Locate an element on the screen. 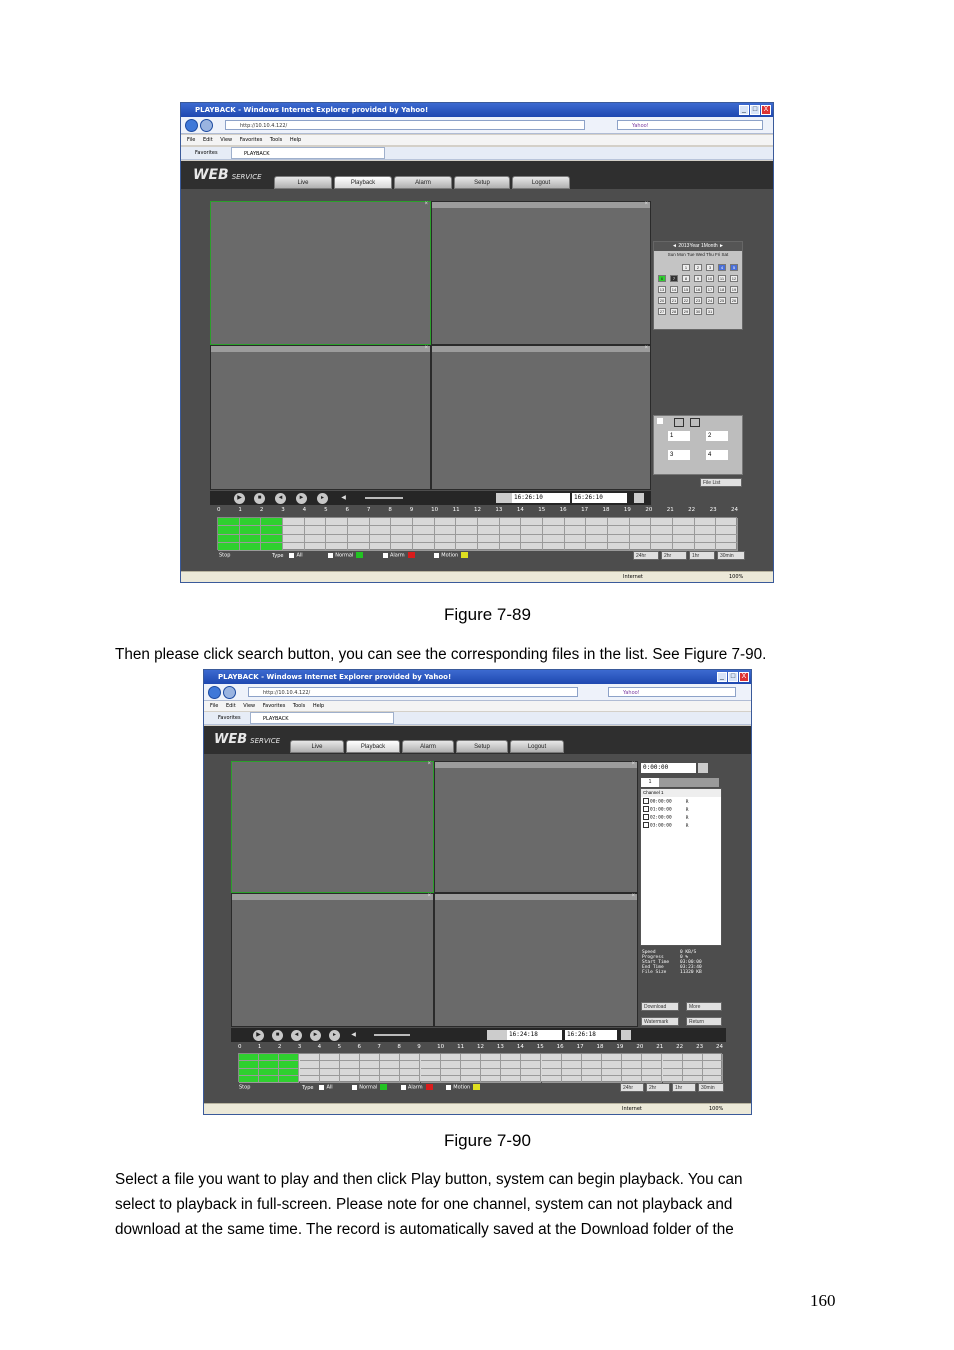  menu-item: Edit is located at coordinates (208, 140).